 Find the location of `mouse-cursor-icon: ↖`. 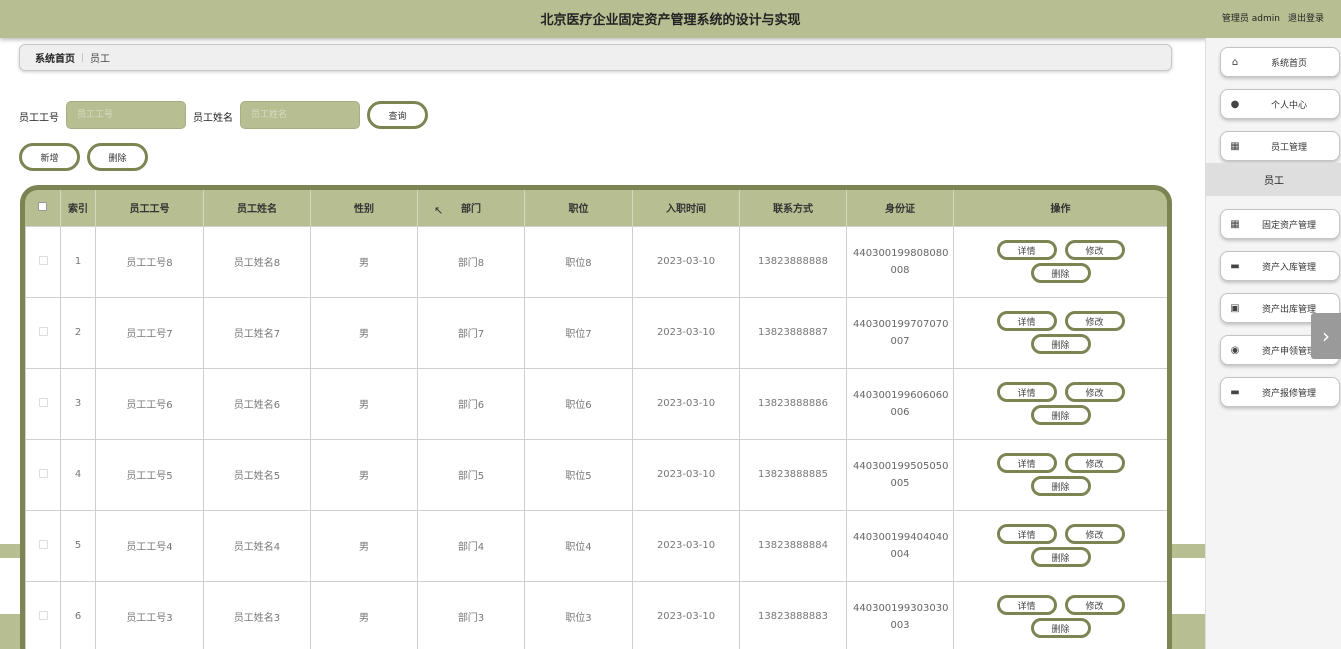

mouse-cursor-icon: ↖ is located at coordinates (439, 210).